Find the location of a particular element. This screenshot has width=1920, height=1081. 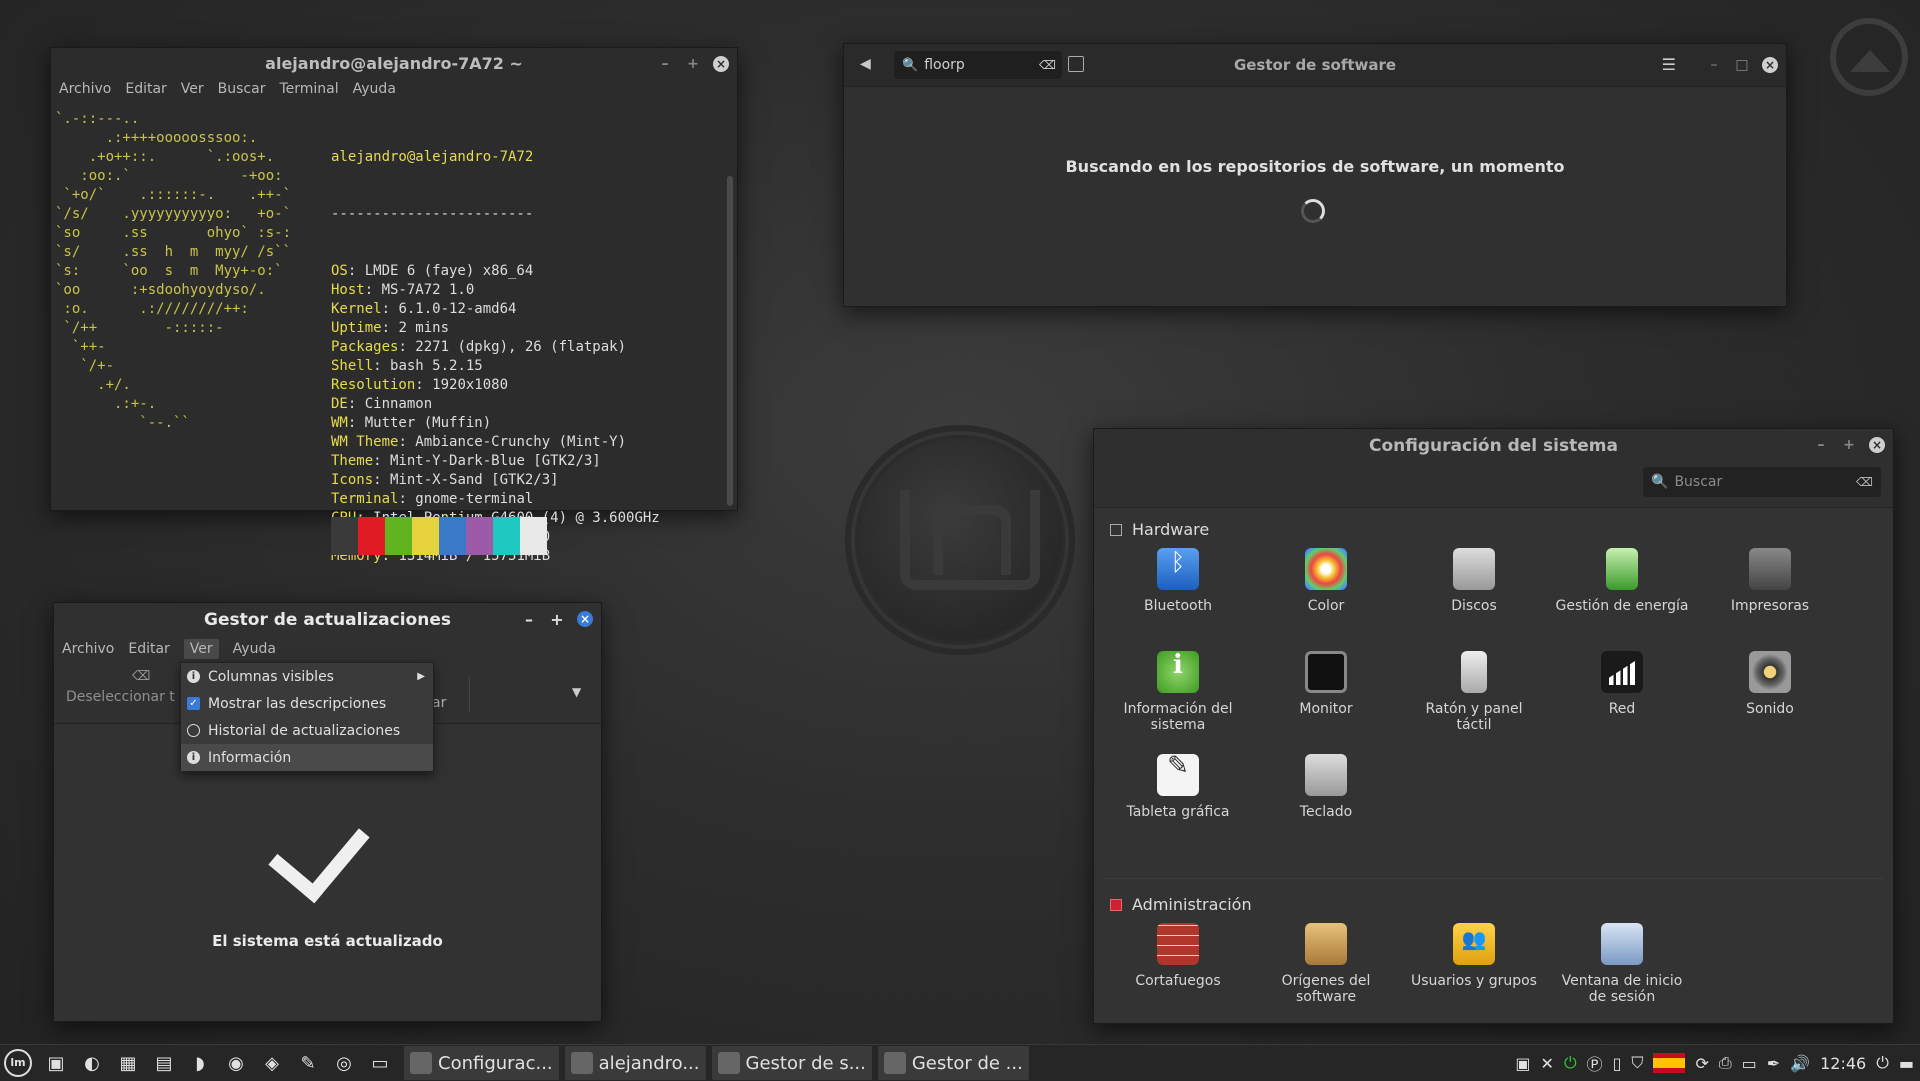

tray-p-icon: Ⓟ is located at coordinates (1595, 1063).